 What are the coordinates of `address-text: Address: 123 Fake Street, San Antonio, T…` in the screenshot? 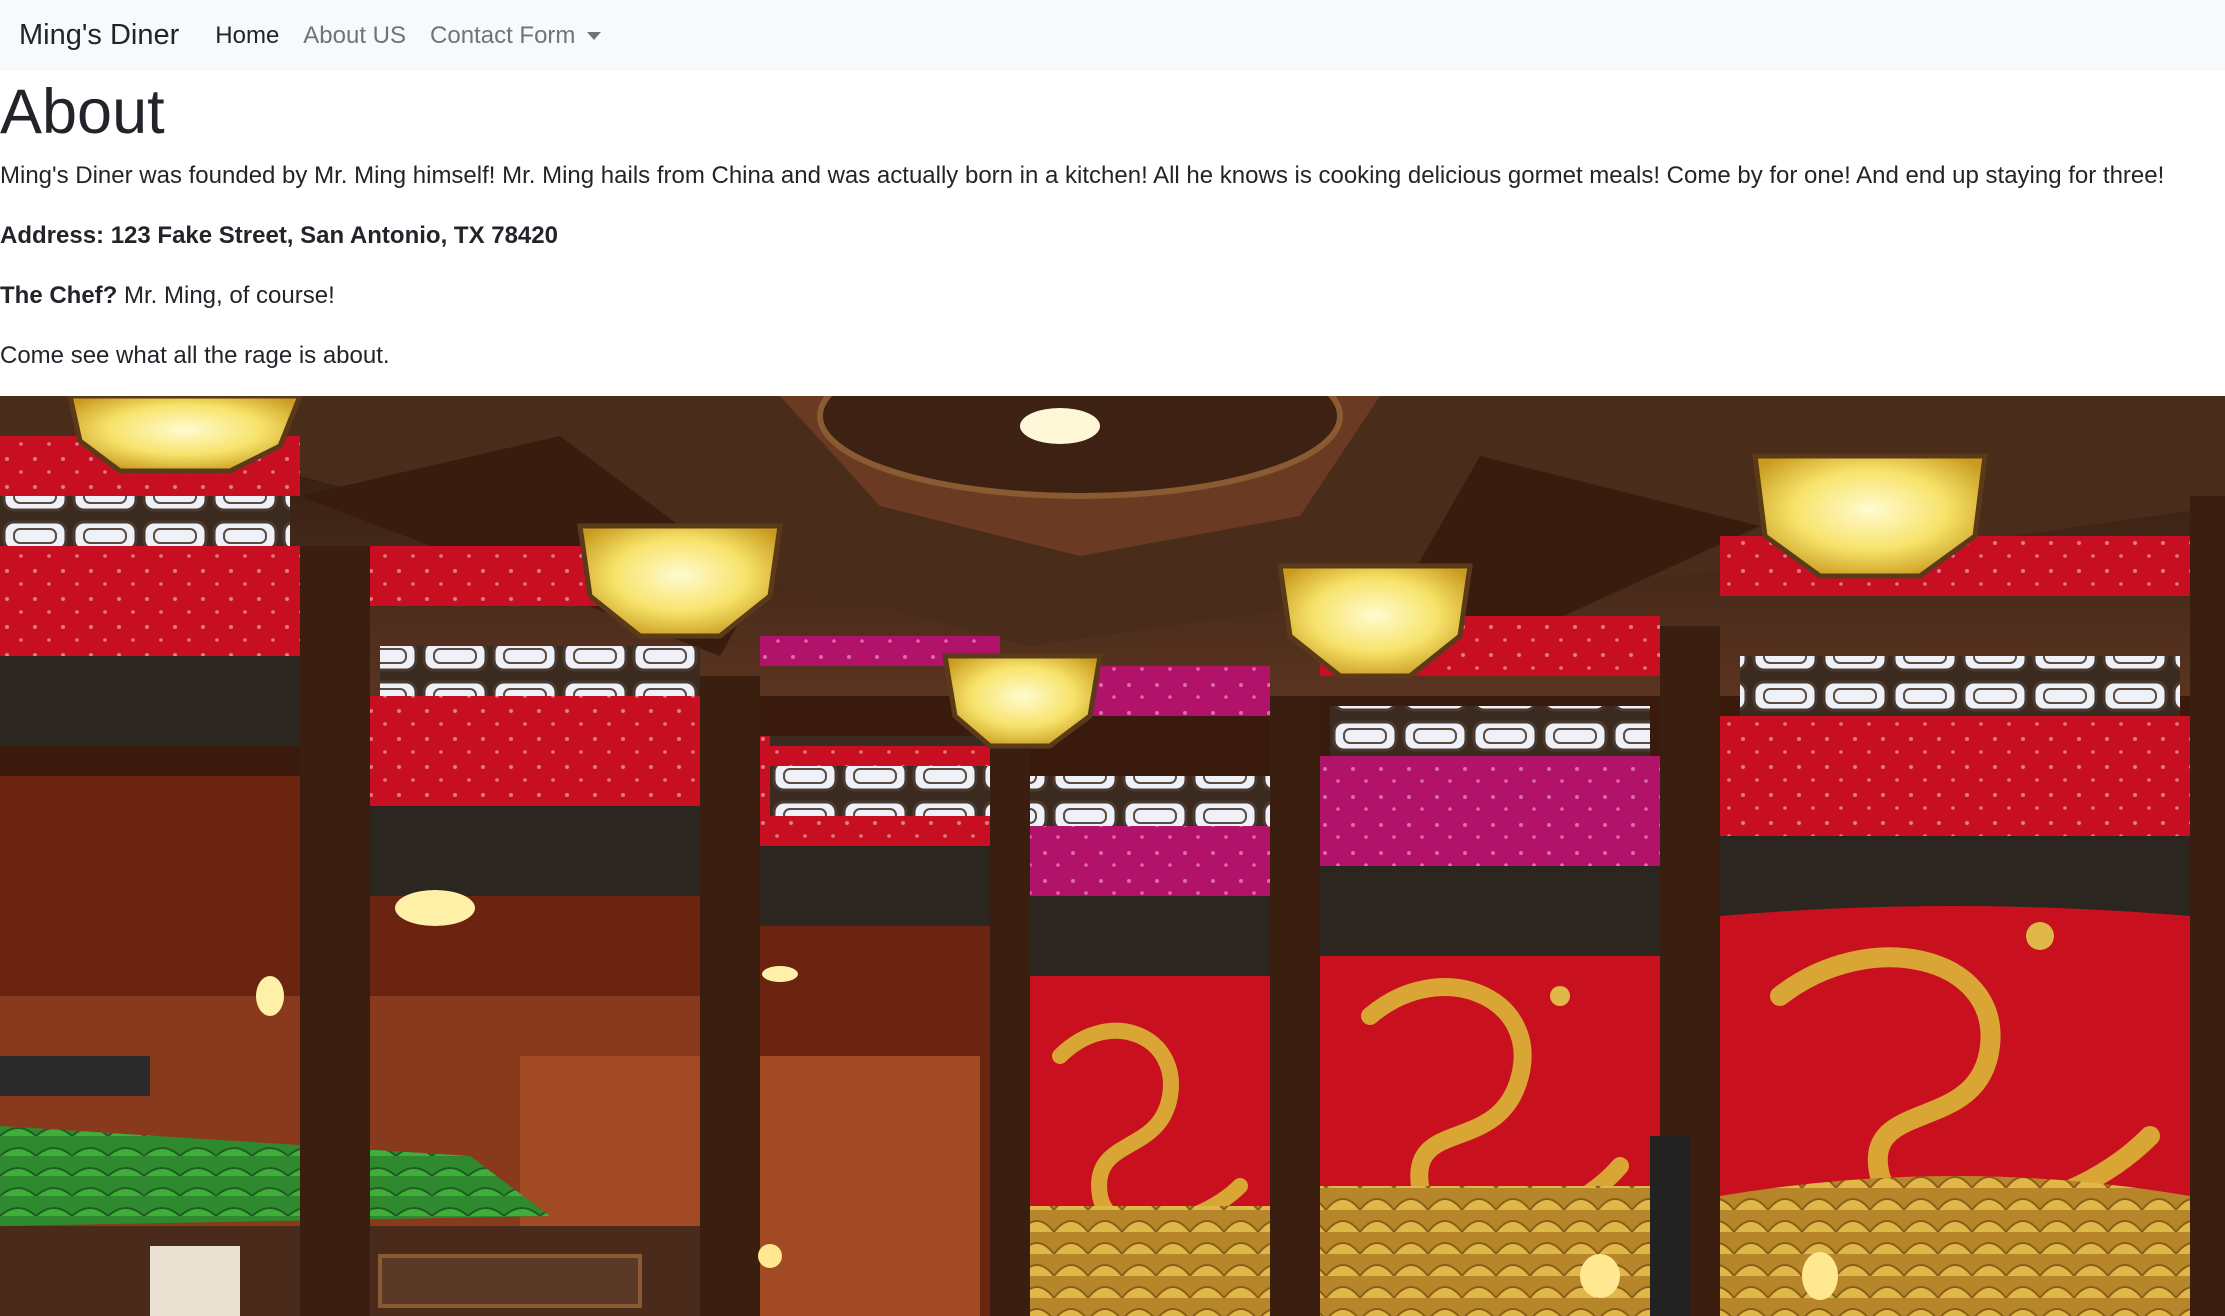 It's located at (279, 235).